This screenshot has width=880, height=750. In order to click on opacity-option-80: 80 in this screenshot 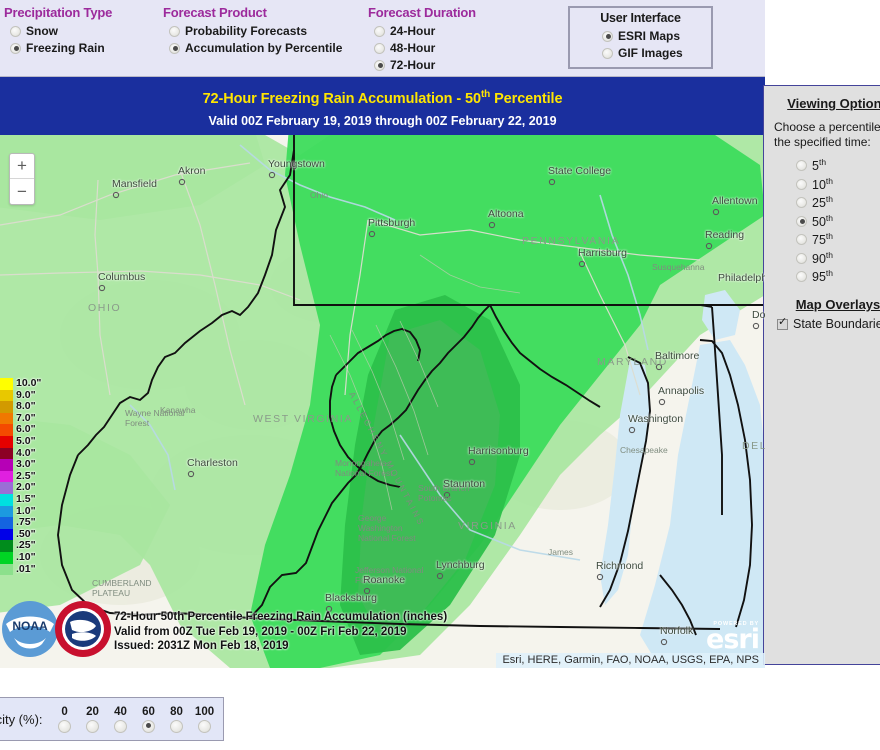, I will do `click(177, 719)`.